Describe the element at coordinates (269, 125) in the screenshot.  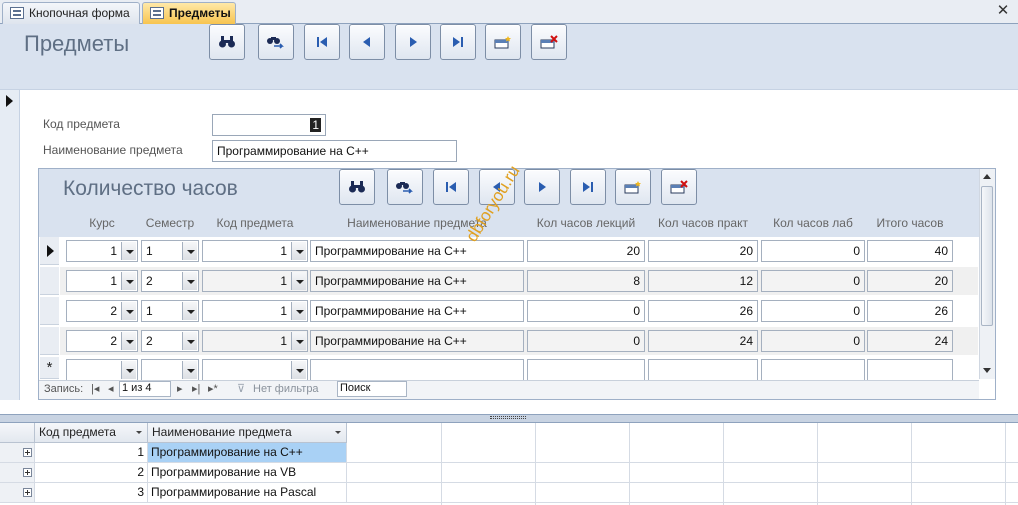
I see `code-field: 1` at that location.